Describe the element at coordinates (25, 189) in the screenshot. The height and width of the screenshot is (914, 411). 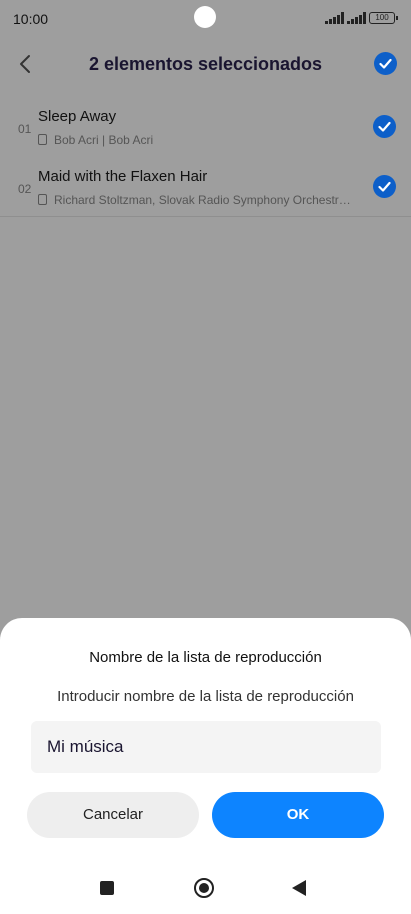
I see `track-number: 02` at that location.